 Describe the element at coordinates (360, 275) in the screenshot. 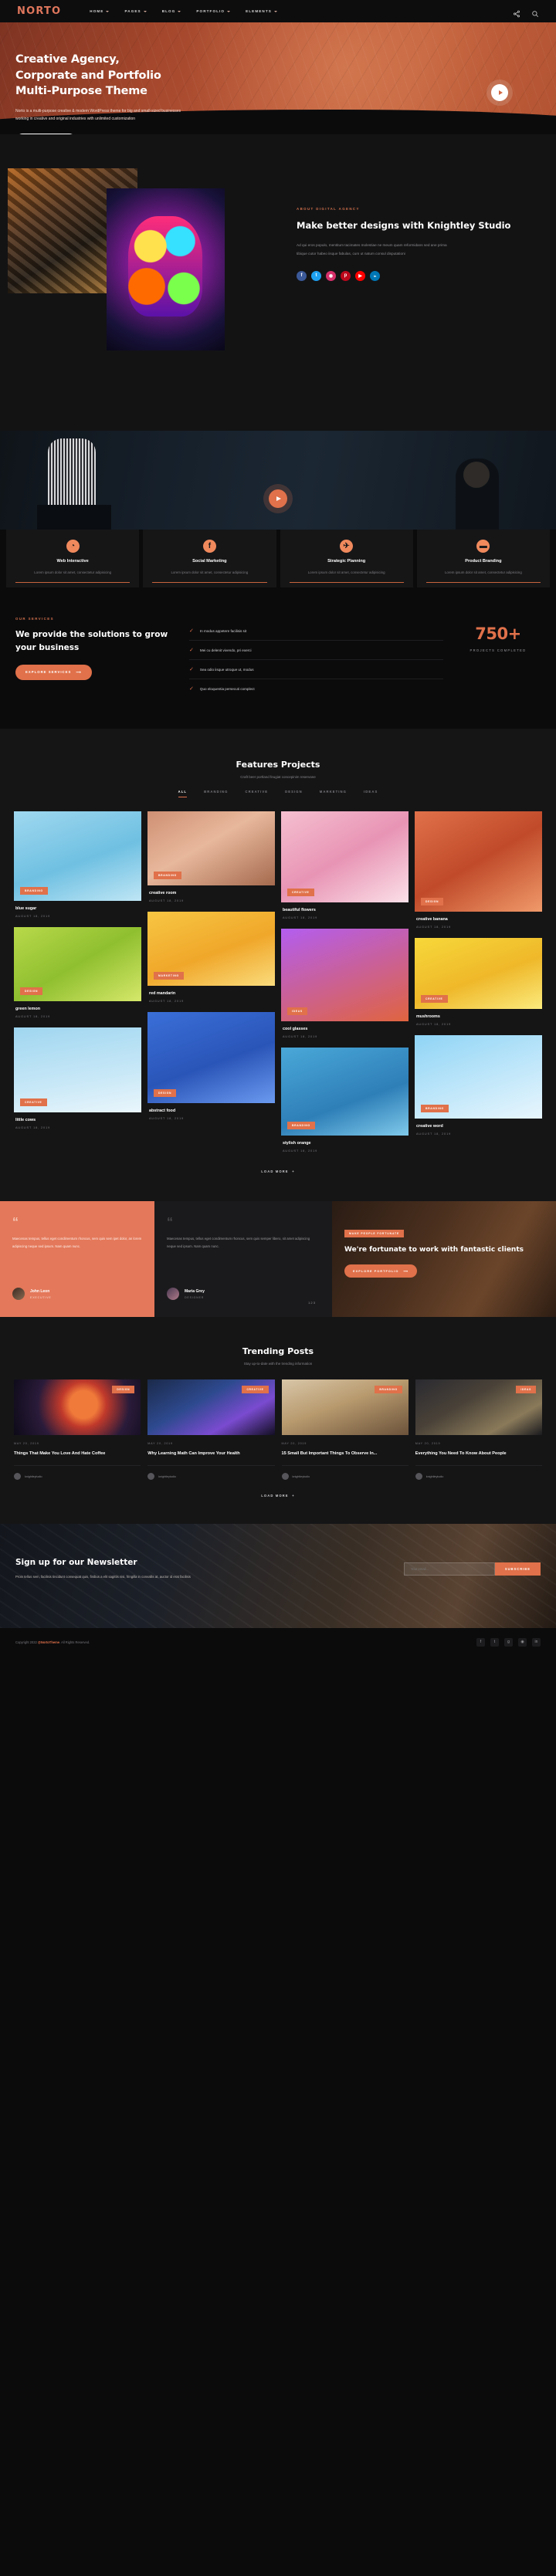

I see `youtube-icon: ▶` at that location.